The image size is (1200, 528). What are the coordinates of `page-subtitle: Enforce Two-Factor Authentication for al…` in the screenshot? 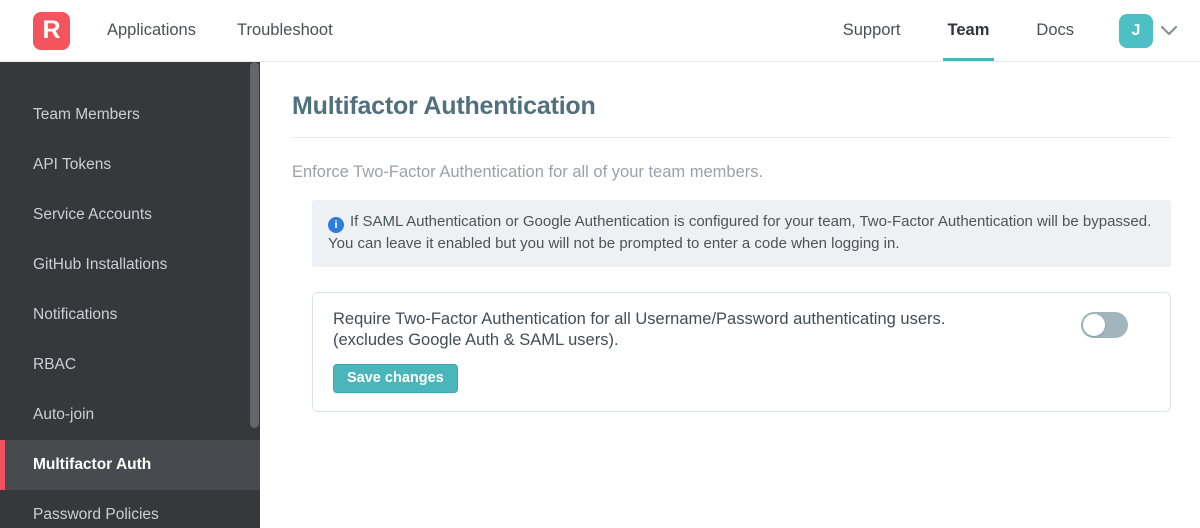 It's located at (528, 172).